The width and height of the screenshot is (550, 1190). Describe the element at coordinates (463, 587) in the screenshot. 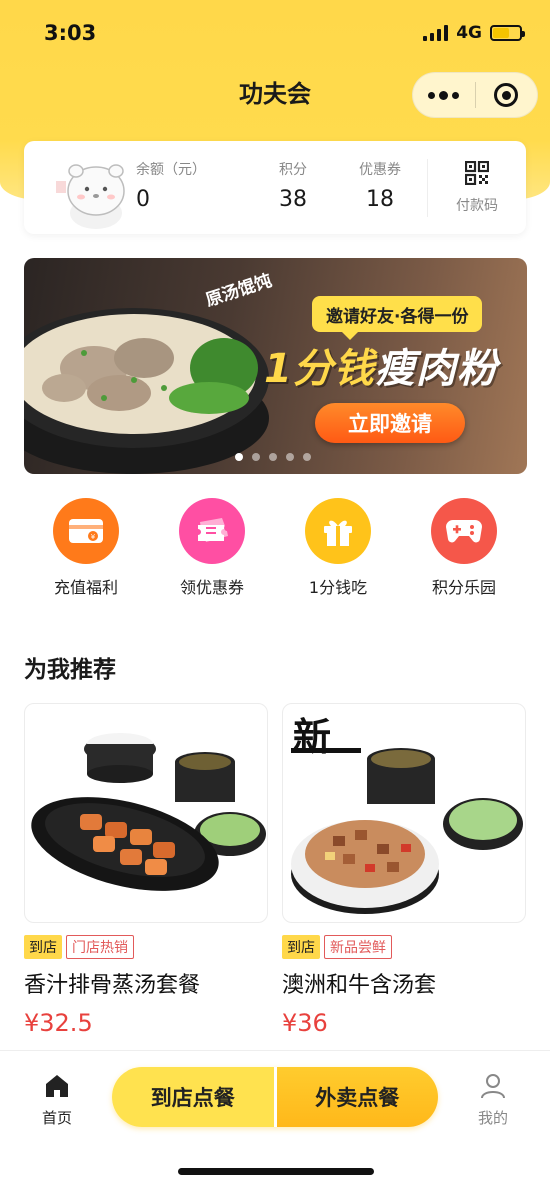

I see `shortcut-label: 积分乐园` at that location.